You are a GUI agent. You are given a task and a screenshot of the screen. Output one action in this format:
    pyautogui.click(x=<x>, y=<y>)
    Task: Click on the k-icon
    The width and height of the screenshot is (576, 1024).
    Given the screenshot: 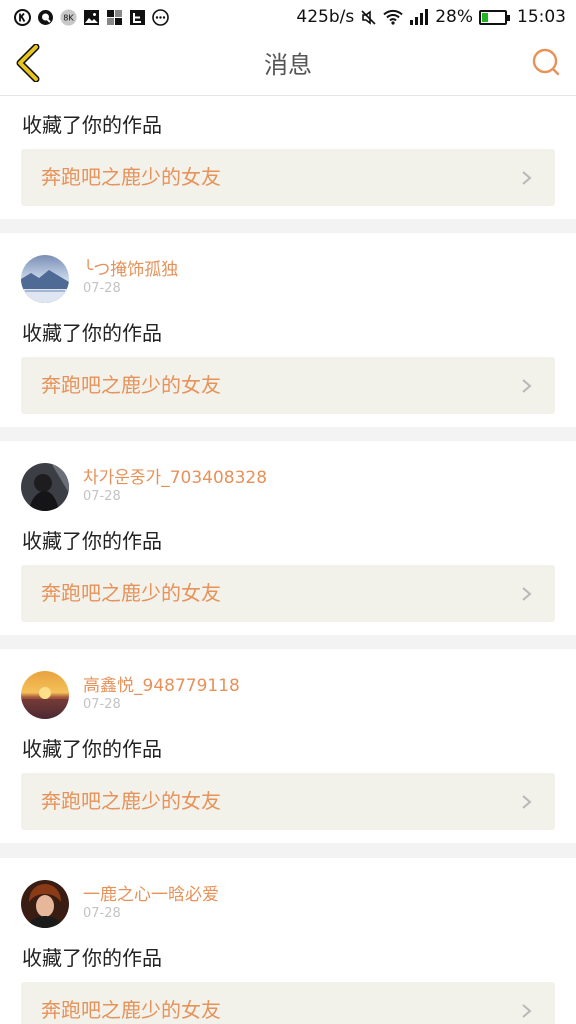 What is the action you would take?
    pyautogui.click(x=22, y=17)
    